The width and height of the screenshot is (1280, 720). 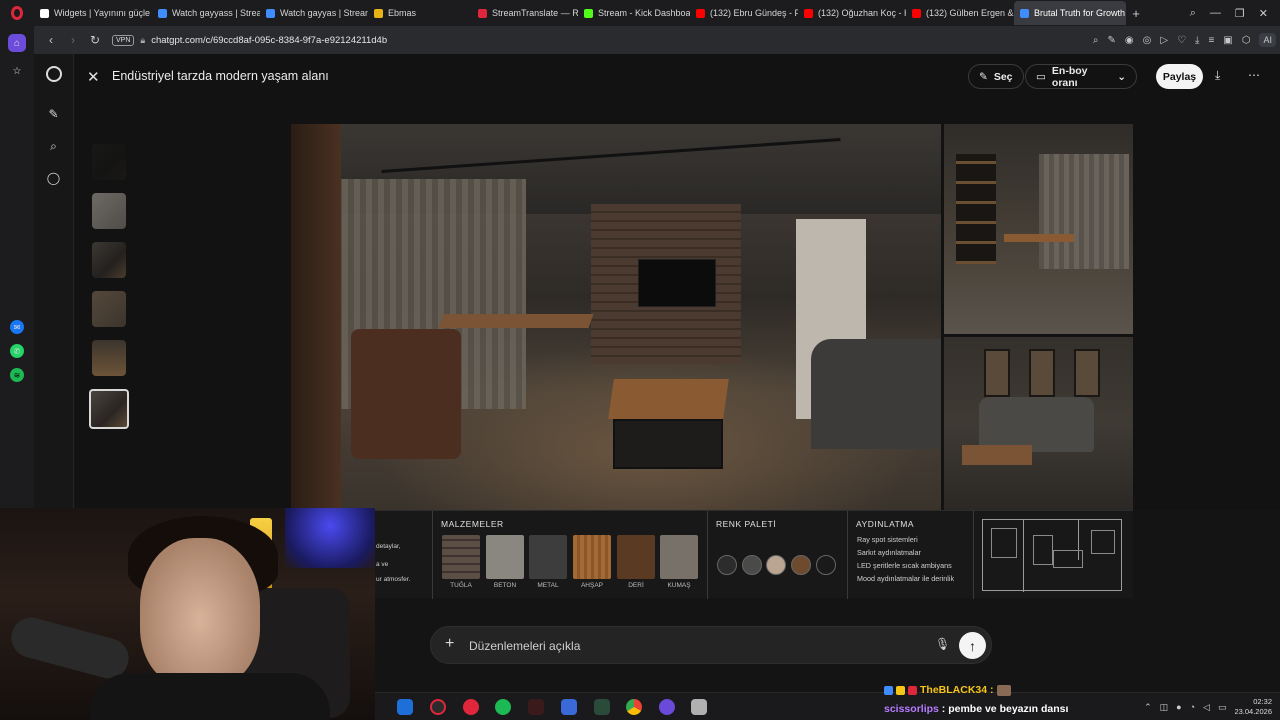 I want to click on prompt-bar: + 🎙︎ ↑, so click(x=711, y=645).